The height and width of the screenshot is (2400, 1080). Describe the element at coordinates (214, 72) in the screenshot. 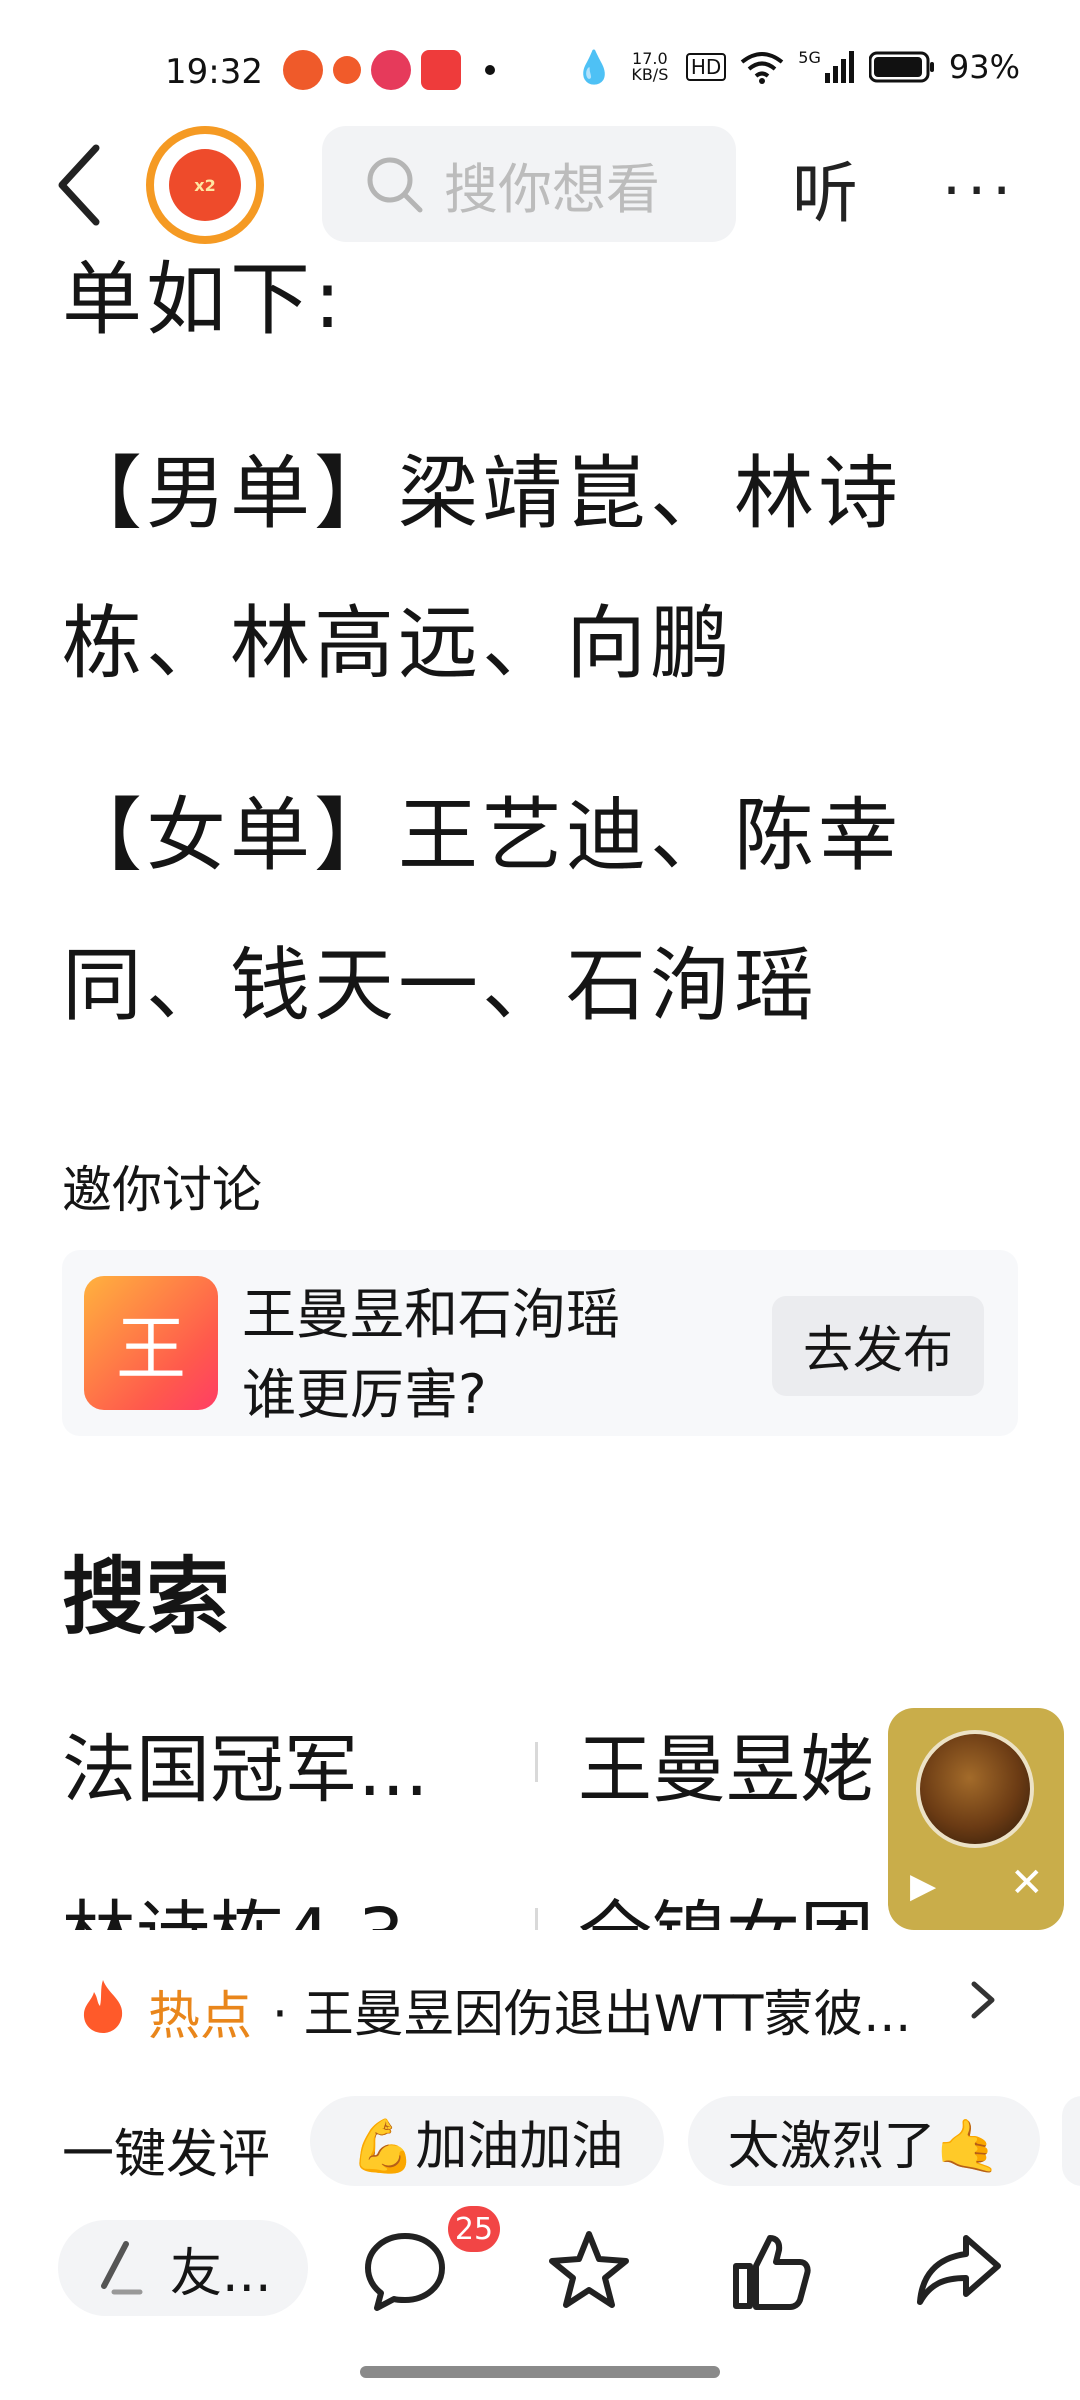

I see `status-time: 19:32` at that location.